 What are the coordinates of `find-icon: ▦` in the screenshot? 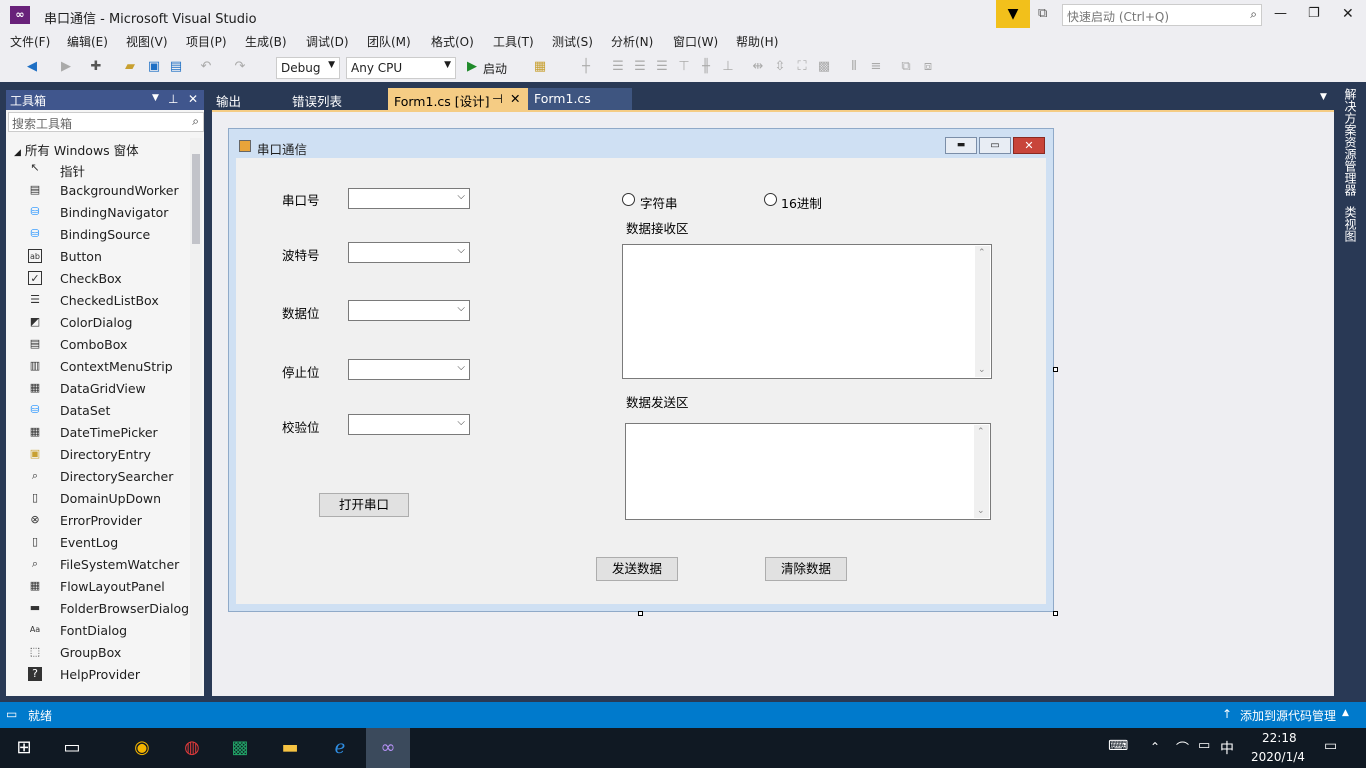 It's located at (540, 67).